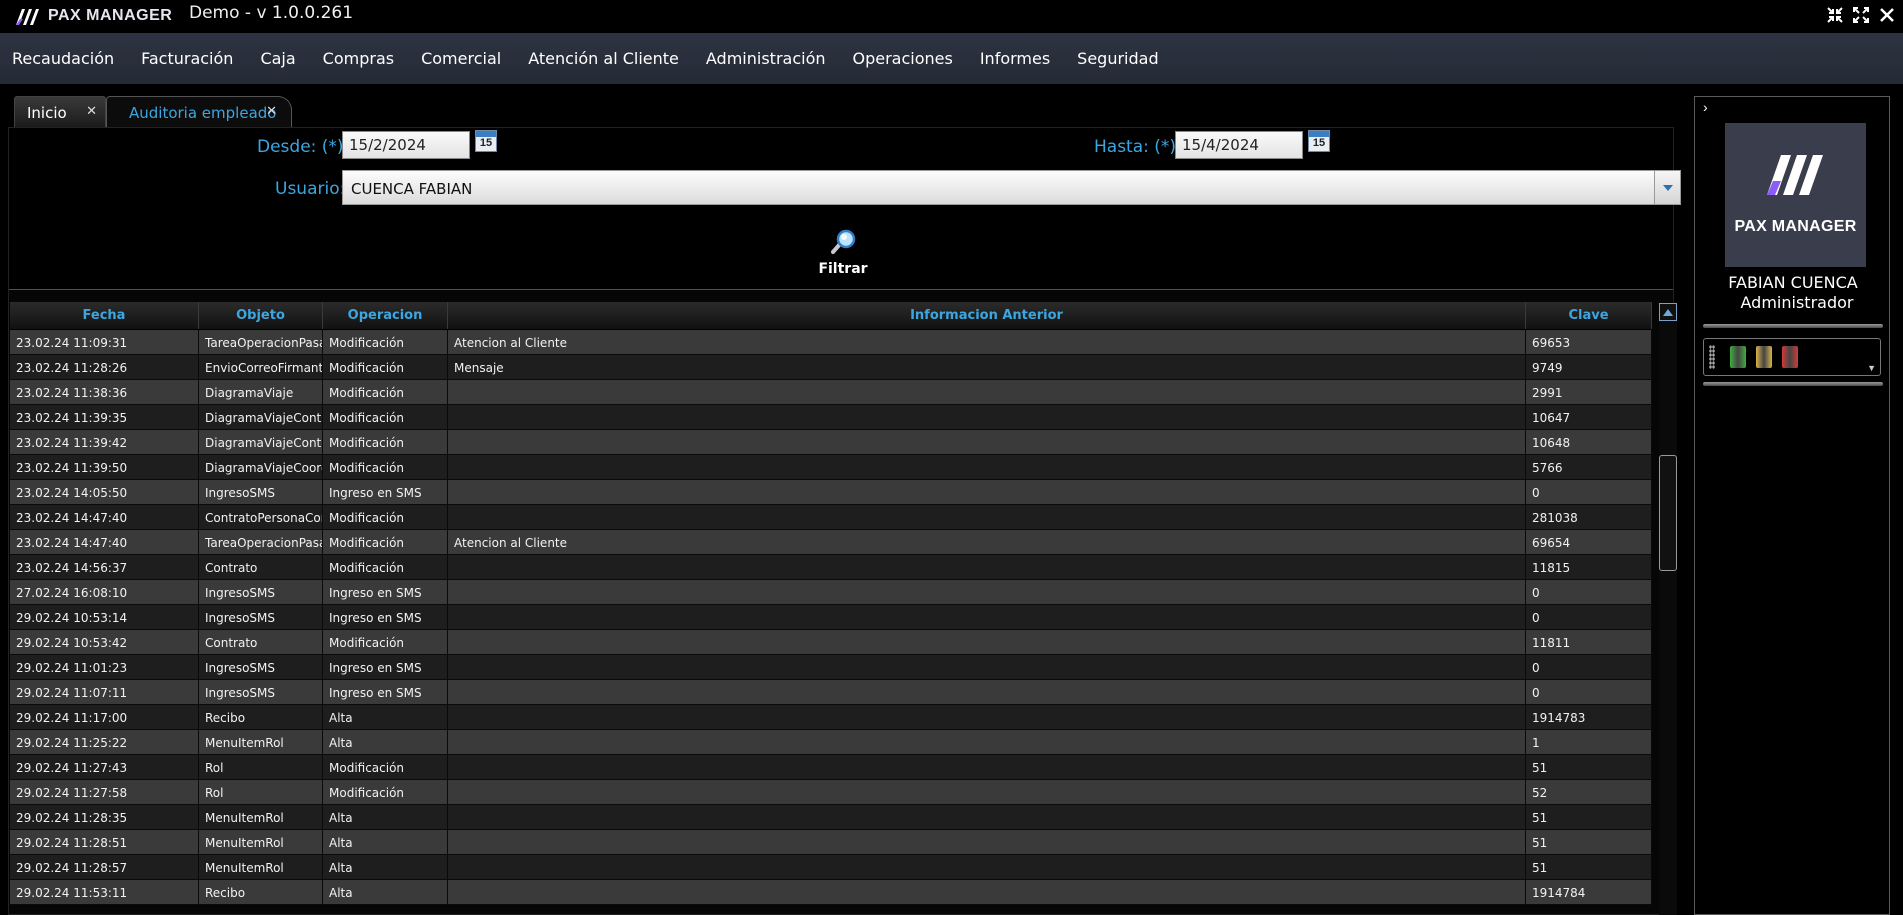 Image resolution: width=1903 pixels, height=915 pixels. What do you see at coordinates (203, 112) in the screenshot?
I see `tab-label: Auditoria empleado` at bounding box center [203, 112].